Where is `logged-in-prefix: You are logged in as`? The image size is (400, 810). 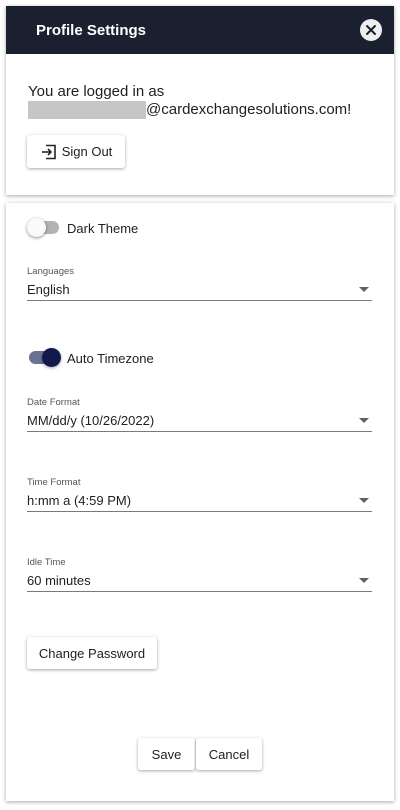
logged-in-prefix: You are logged in as is located at coordinates (96, 91).